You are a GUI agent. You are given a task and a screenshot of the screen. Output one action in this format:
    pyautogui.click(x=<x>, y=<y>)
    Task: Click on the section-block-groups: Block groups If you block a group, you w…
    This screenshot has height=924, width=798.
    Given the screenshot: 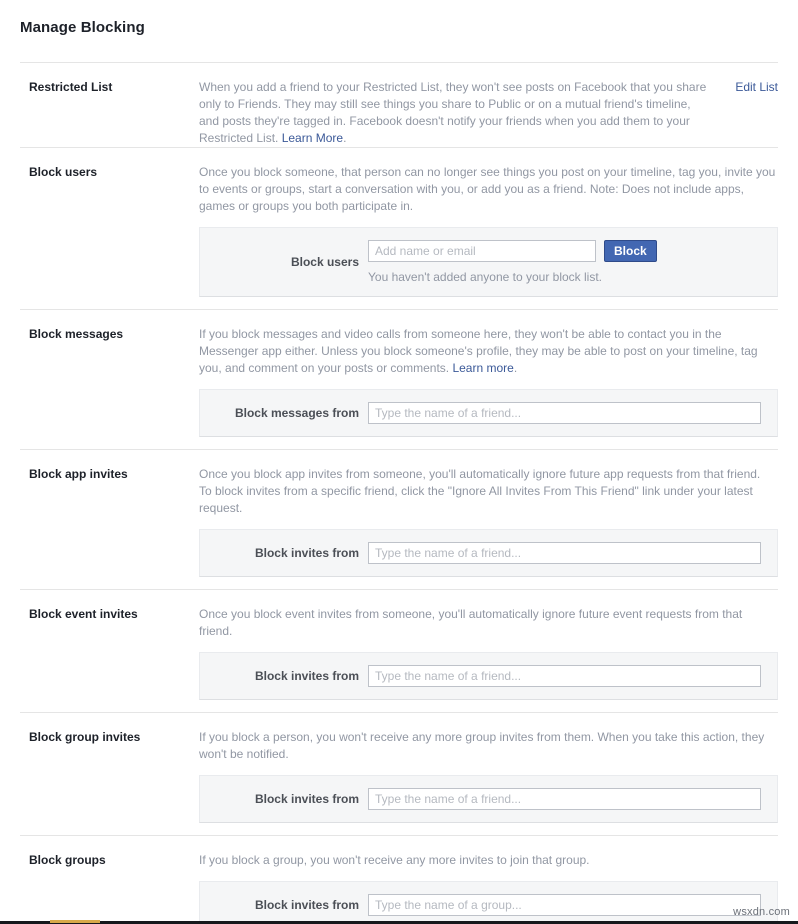 What is the action you would take?
    pyautogui.click(x=399, y=879)
    